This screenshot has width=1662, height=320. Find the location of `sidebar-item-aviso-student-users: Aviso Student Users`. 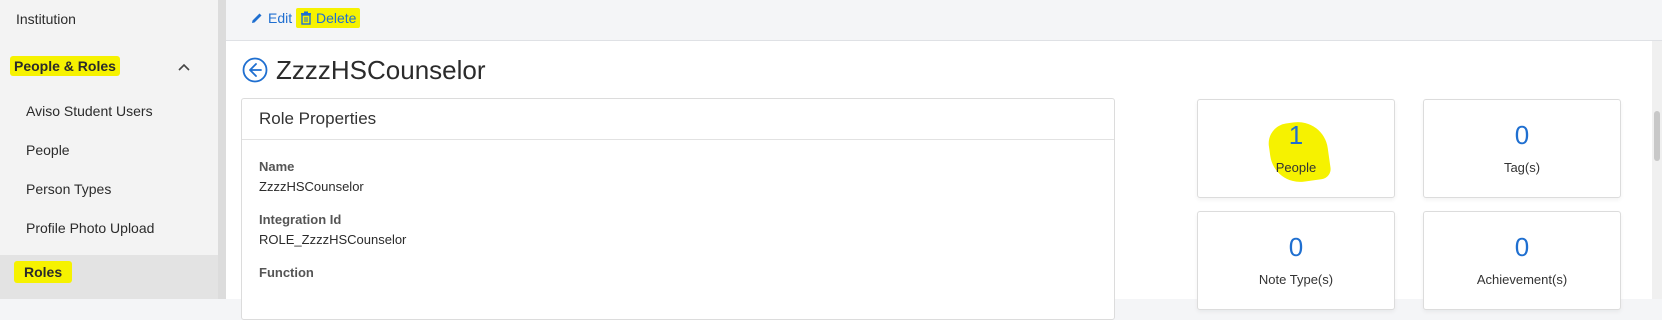

sidebar-item-aviso-student-users: Aviso Student Users is located at coordinates (135, 111).